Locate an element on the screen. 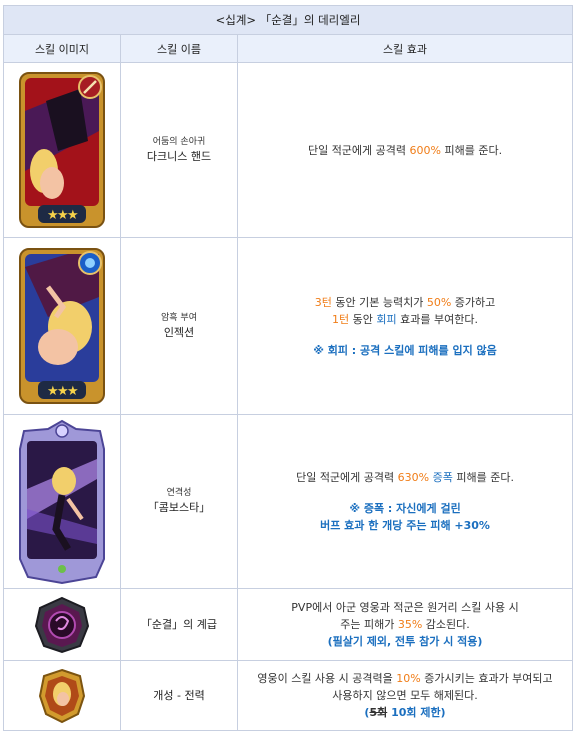 Image resolution: width=576 pixels, height=734 pixels. header-skill-image: 스킬 이미지 is located at coordinates (62, 48).